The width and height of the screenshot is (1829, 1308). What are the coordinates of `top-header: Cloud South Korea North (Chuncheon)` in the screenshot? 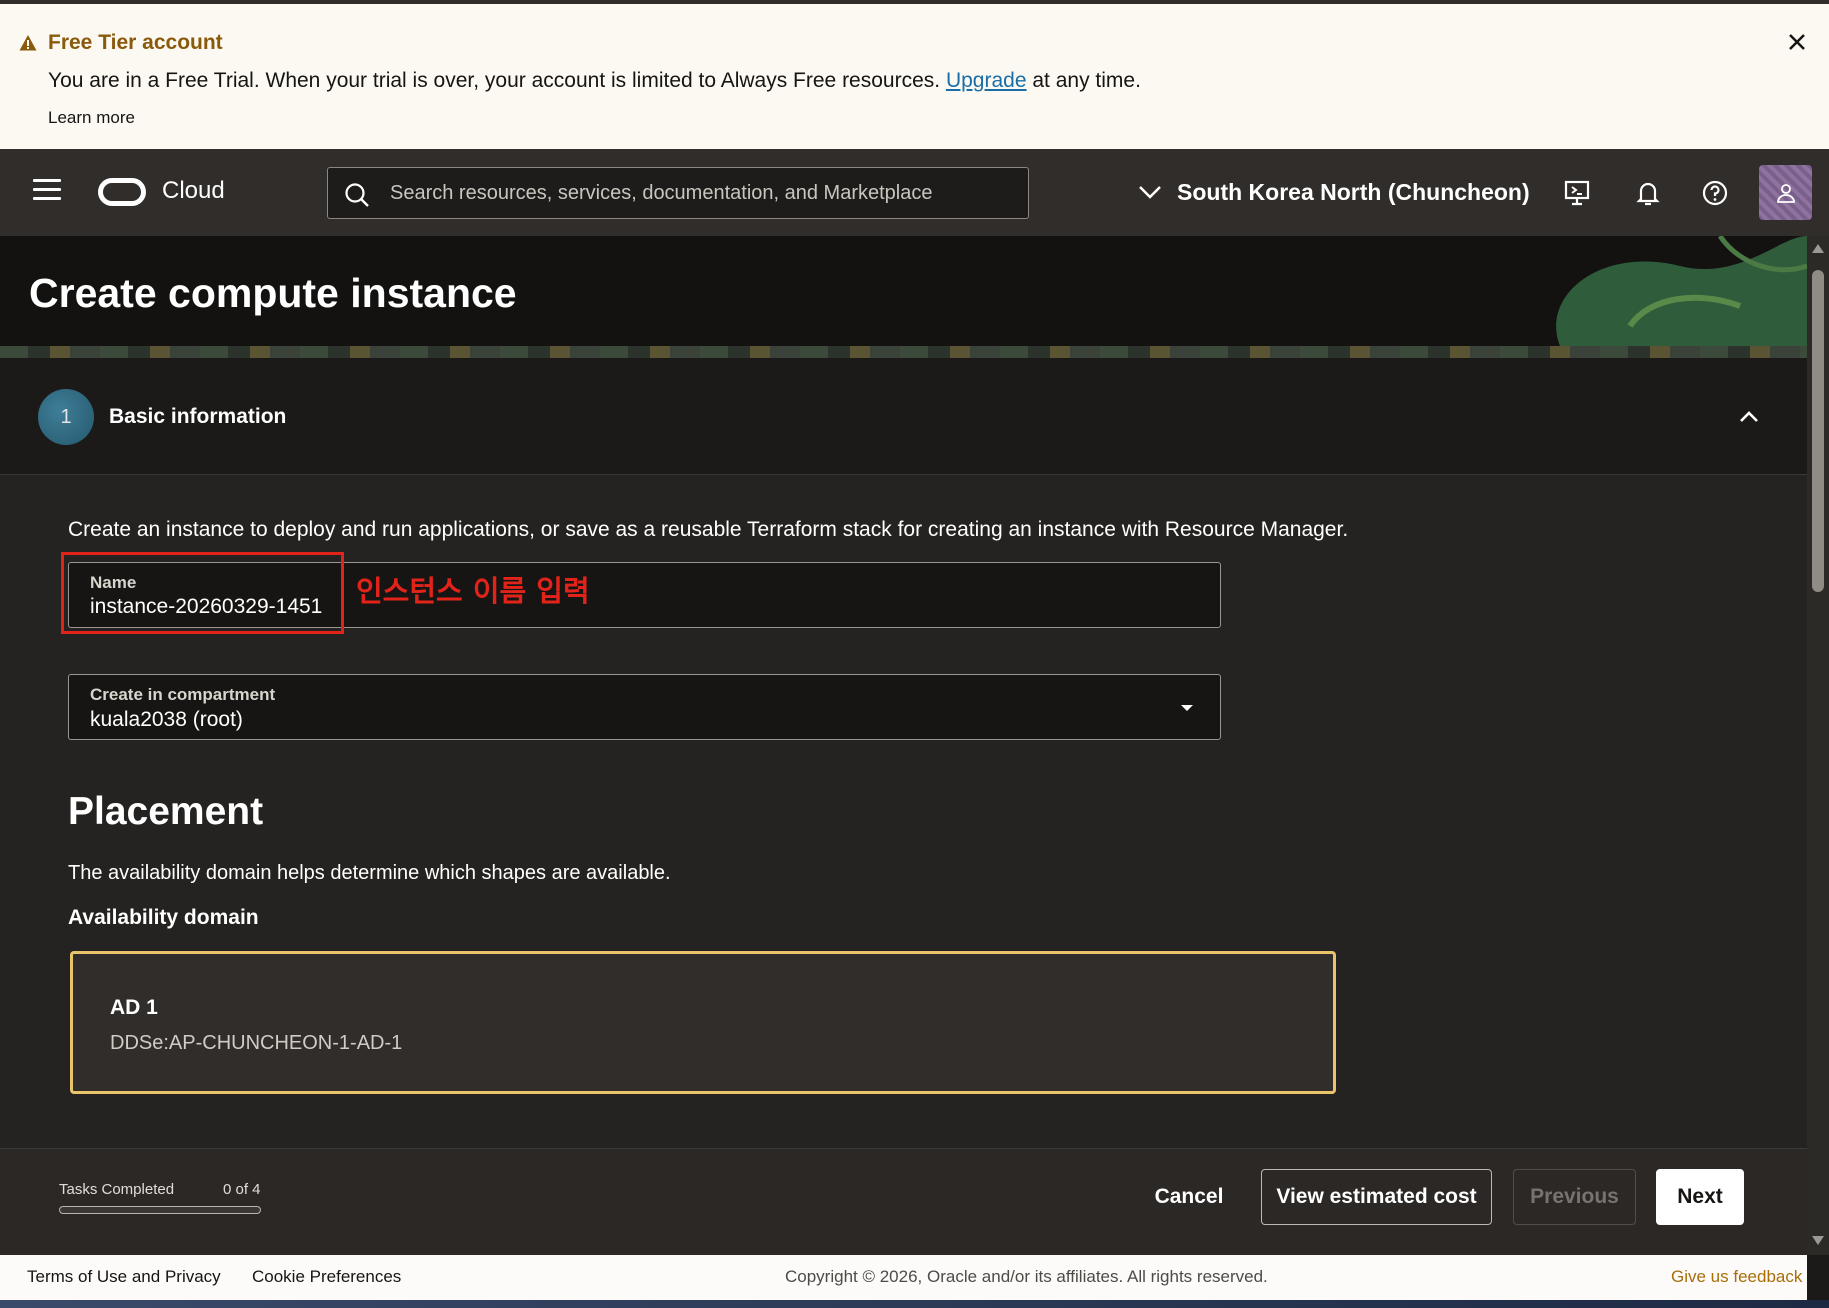 It's located at (914, 192).